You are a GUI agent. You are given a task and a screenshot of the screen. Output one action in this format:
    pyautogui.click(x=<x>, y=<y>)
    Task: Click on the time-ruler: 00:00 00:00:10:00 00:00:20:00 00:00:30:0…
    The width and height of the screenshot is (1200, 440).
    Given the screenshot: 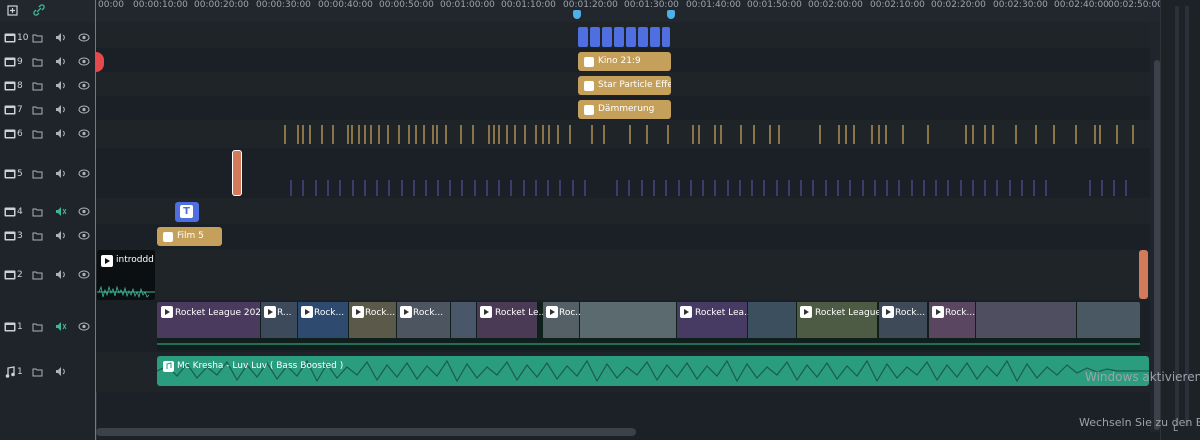 What is the action you would take?
    pyautogui.click(x=628, y=11)
    